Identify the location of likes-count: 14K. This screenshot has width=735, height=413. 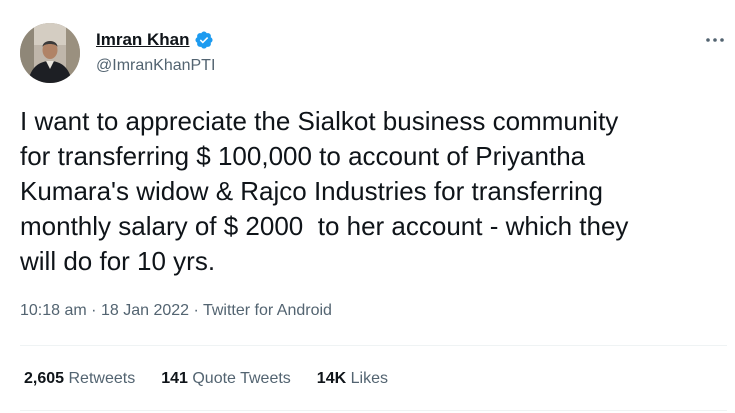
(331, 378).